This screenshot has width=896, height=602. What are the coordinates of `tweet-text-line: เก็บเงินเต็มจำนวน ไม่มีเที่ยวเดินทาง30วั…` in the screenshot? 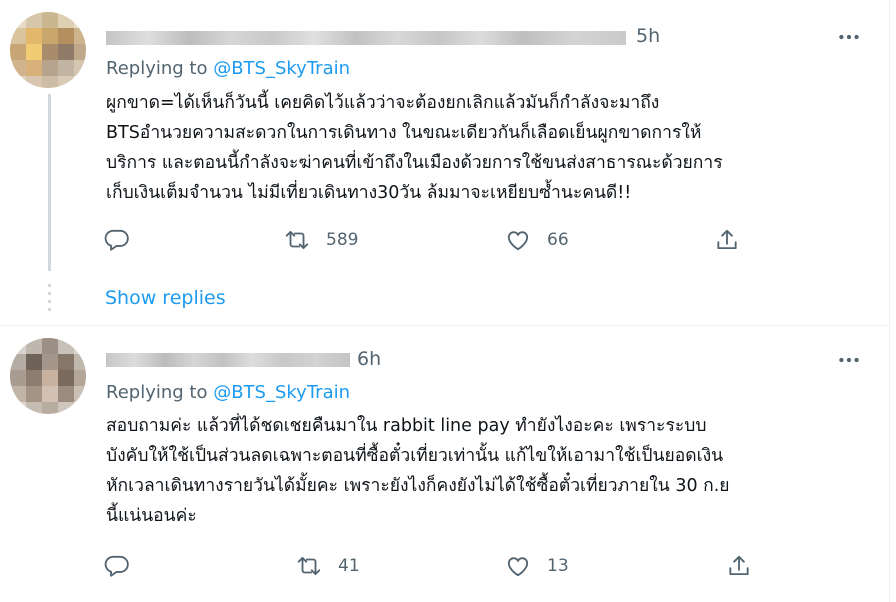 It's located at (369, 193).